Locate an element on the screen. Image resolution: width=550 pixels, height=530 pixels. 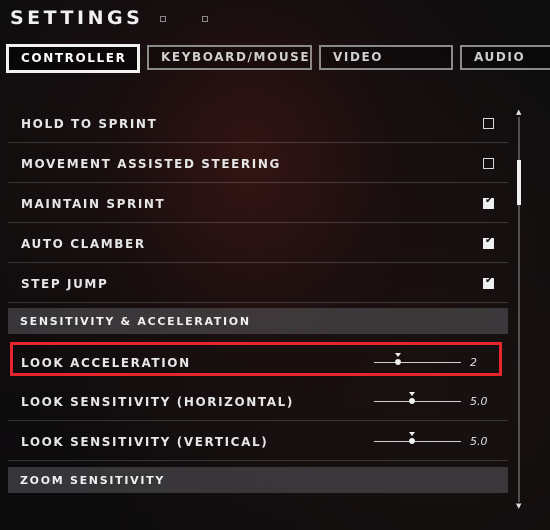
setting-label: MAINTAIN SPRINT is located at coordinates (93, 204).